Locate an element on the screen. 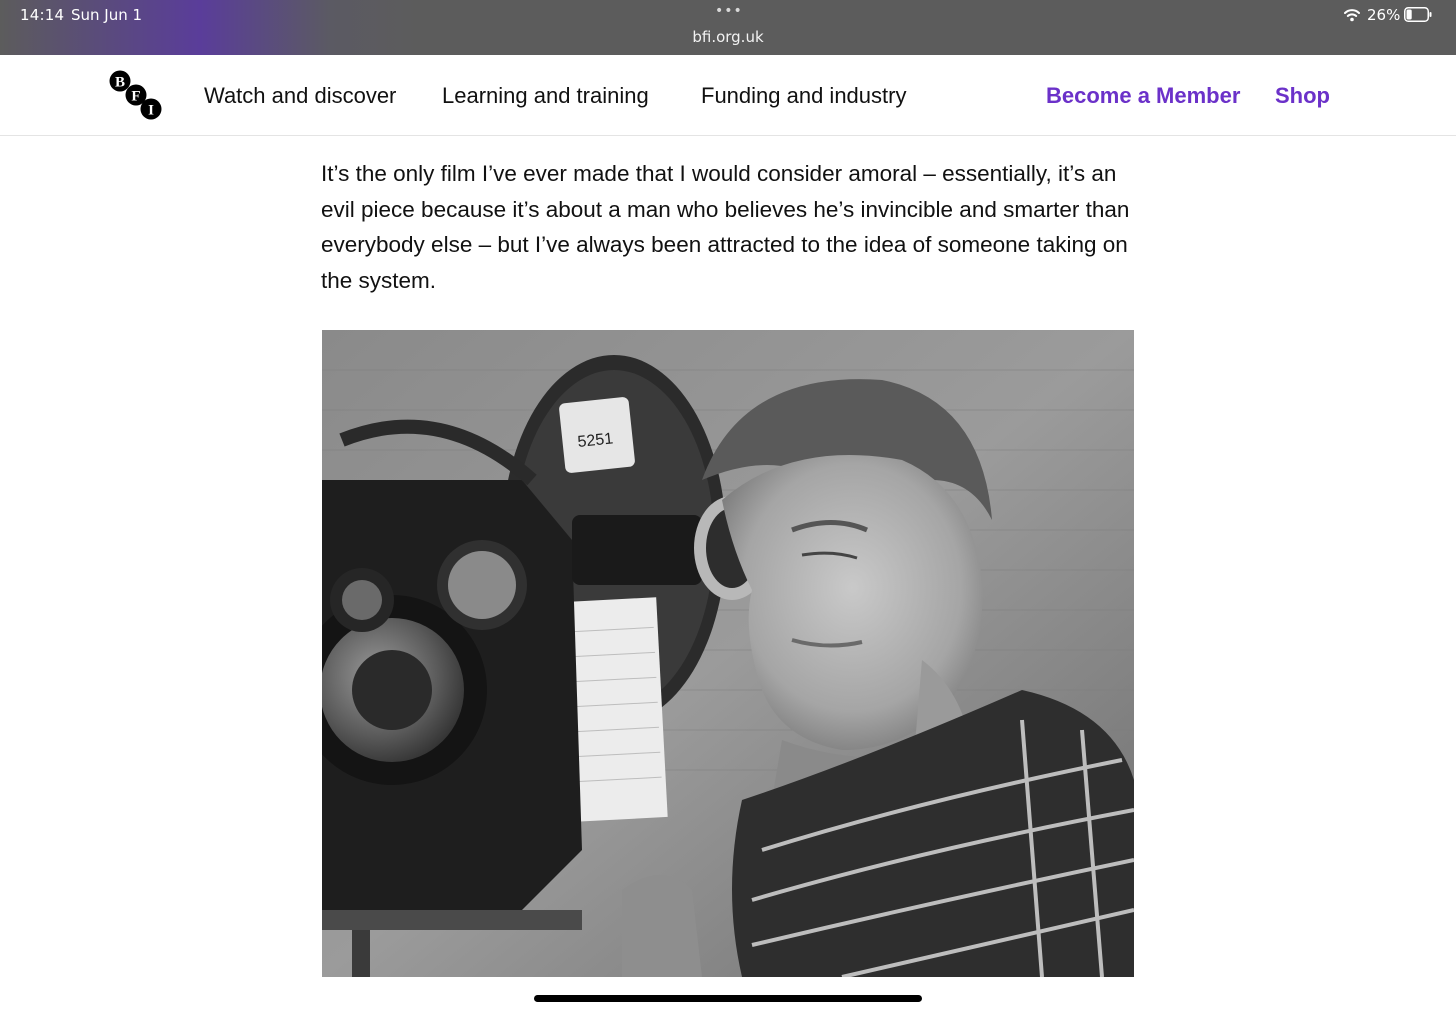 This screenshot has height=1012, width=1456. shop-link: Shop is located at coordinates (1302, 96).